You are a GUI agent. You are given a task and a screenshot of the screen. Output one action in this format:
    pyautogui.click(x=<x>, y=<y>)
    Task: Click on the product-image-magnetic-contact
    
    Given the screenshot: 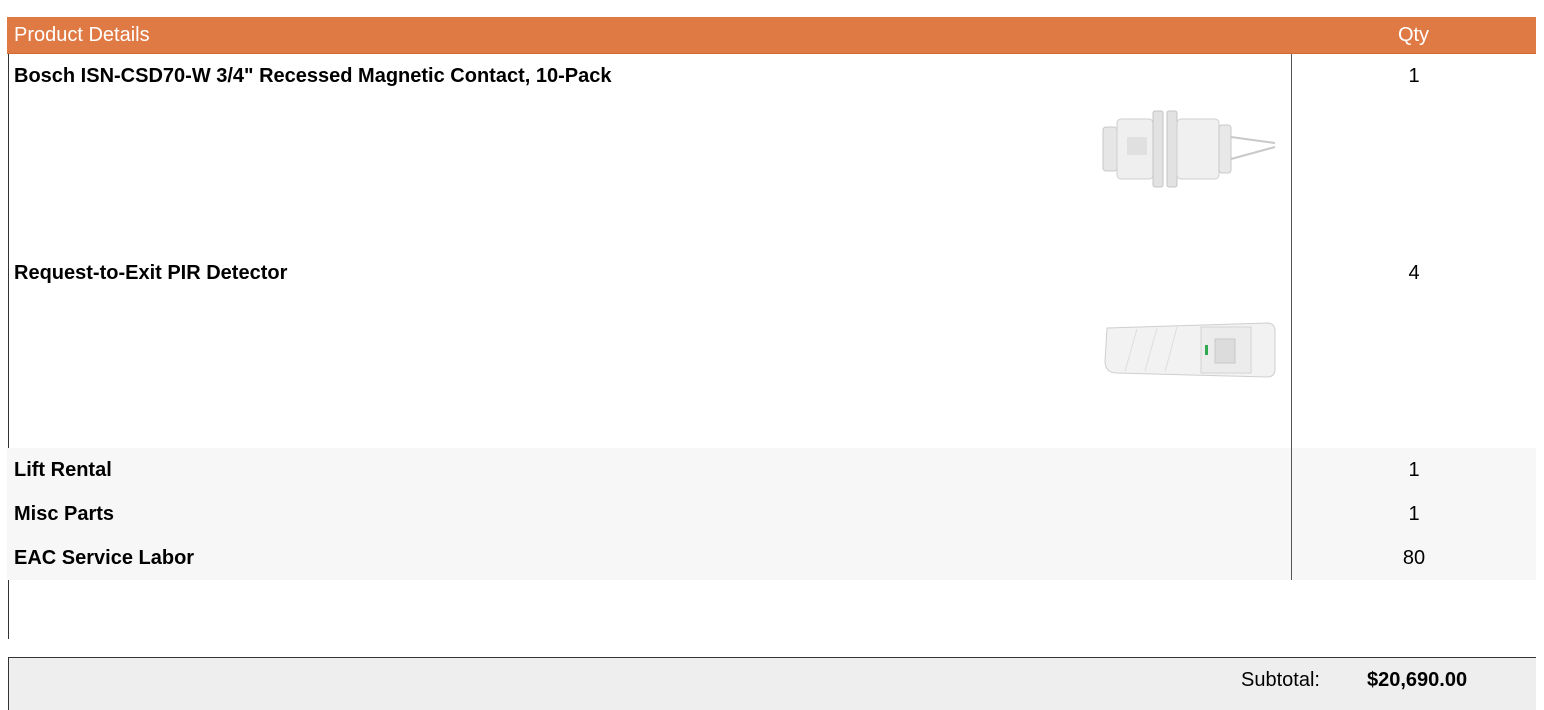 What is the action you would take?
    pyautogui.click(x=1187, y=149)
    